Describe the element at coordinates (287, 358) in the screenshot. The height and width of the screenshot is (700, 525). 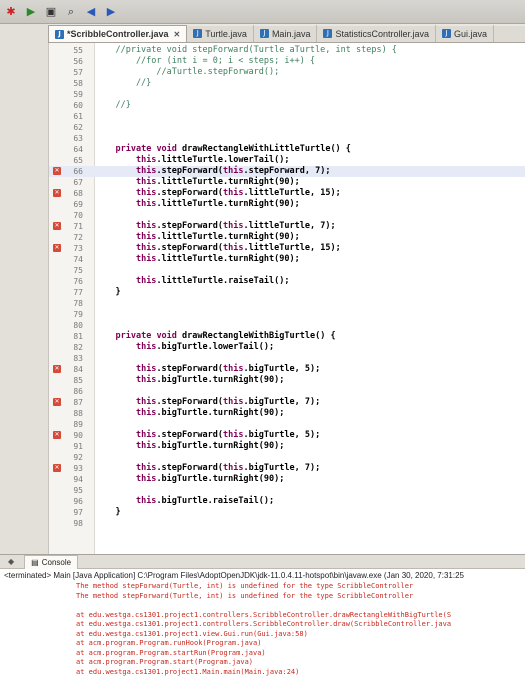
I see `code-line: 83` at that location.